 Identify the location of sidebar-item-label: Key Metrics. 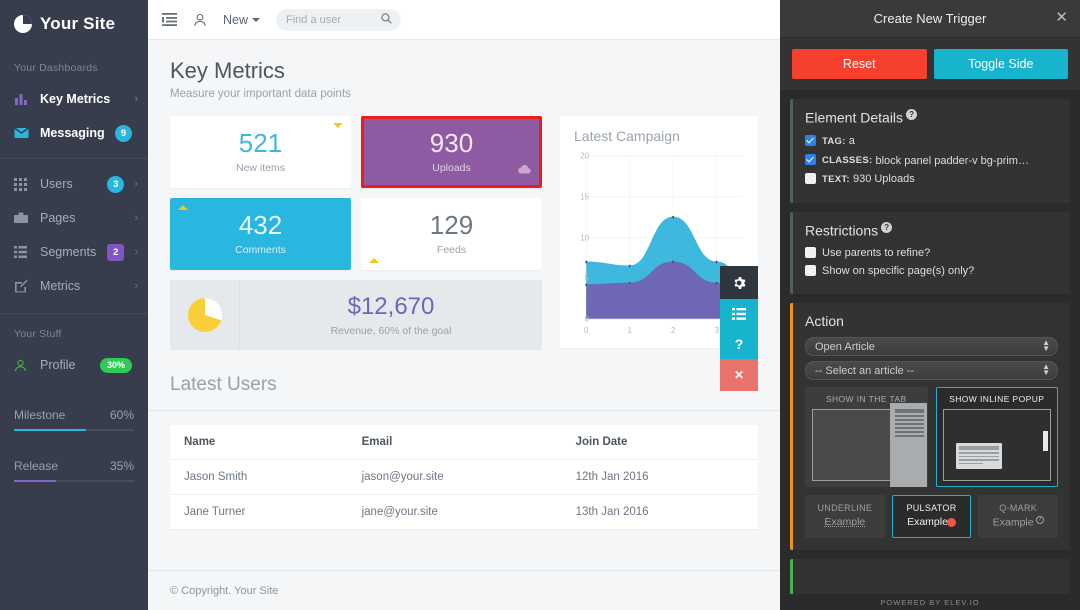
(75, 99).